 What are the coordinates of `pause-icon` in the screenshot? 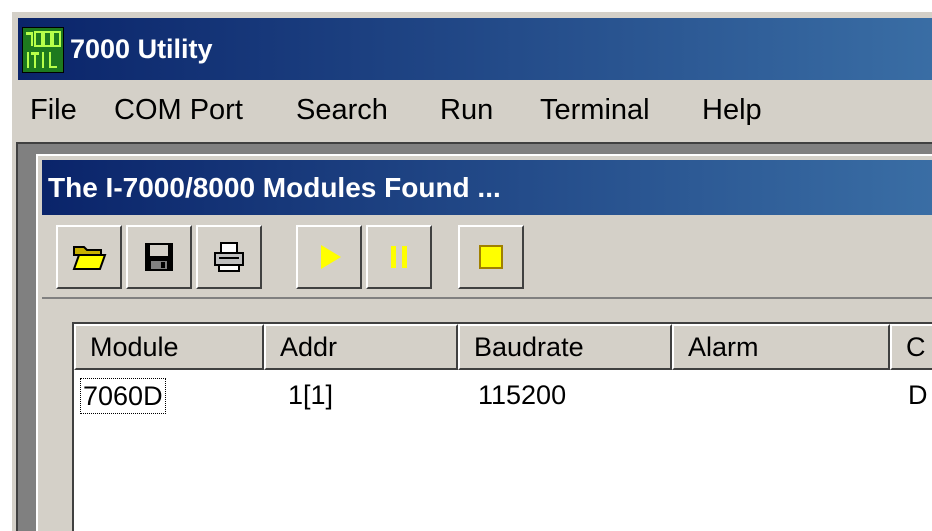 It's located at (399, 257).